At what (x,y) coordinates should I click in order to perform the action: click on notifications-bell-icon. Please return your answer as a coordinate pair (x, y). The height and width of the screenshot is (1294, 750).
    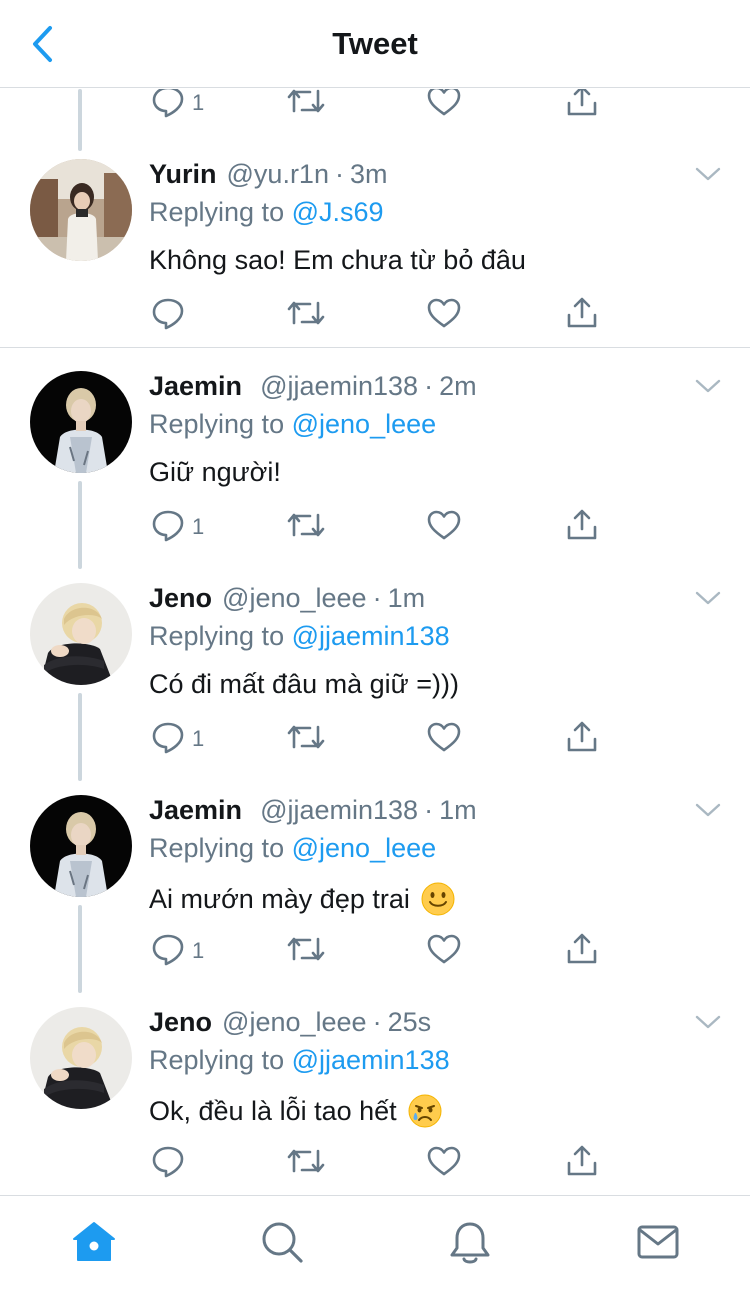
    Looking at the image, I should click on (470, 1243).